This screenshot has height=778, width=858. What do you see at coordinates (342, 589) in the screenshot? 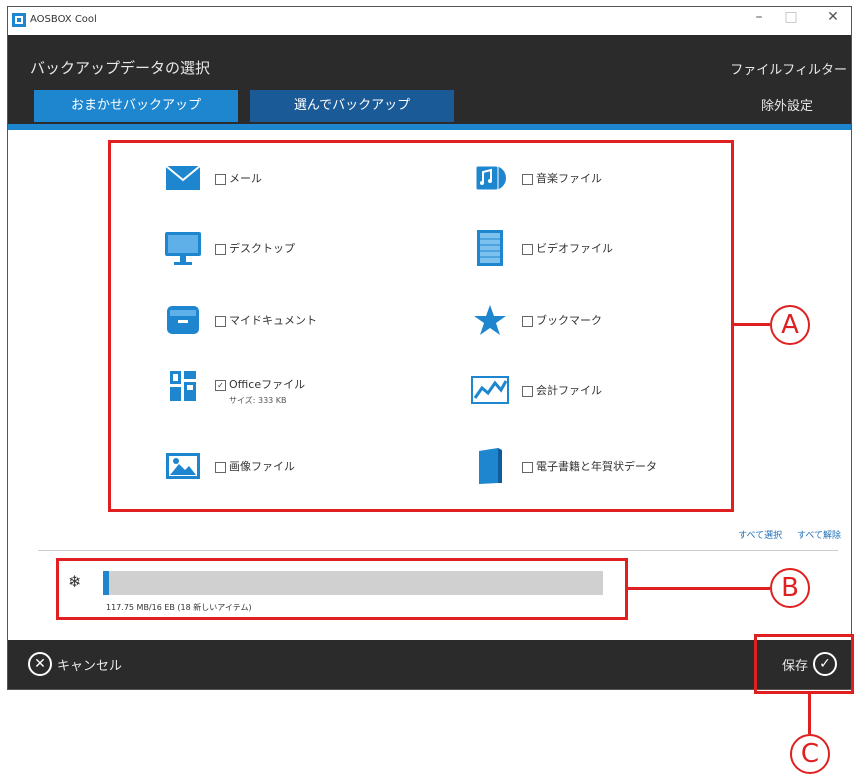
I see `annotation-box-b` at bounding box center [342, 589].